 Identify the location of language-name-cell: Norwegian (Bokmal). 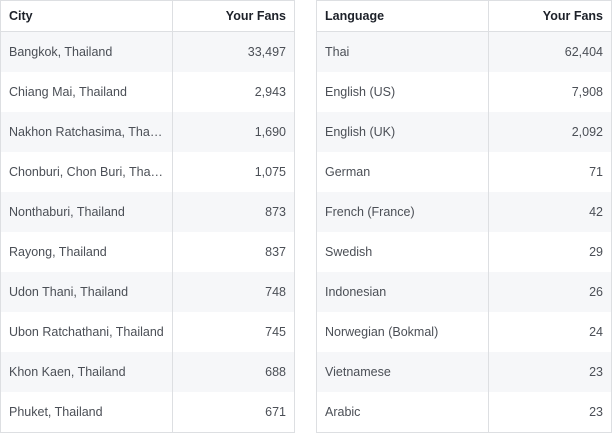
(402, 332).